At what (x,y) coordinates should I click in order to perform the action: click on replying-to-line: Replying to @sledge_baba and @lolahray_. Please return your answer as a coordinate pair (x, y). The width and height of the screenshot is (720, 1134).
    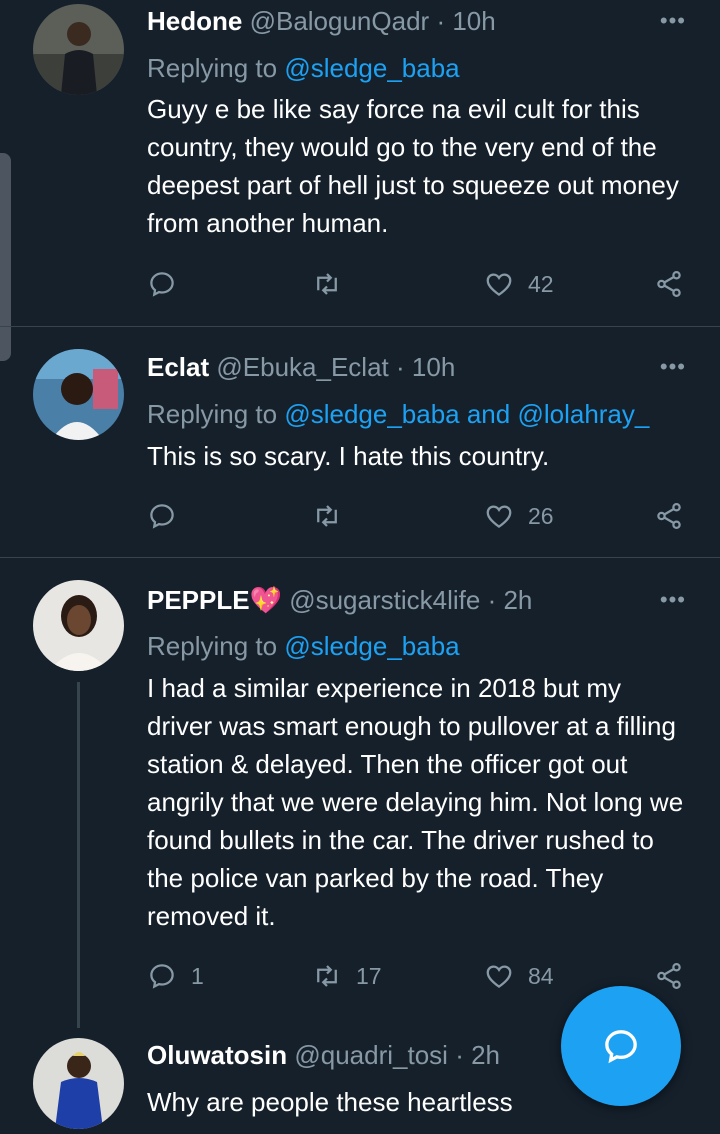
    Looking at the image, I should click on (398, 414).